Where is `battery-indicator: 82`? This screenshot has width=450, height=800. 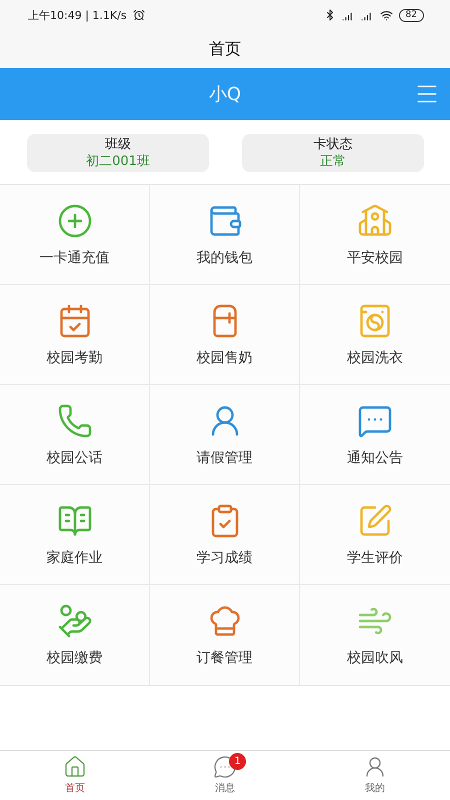
battery-indicator: 82 is located at coordinates (411, 15).